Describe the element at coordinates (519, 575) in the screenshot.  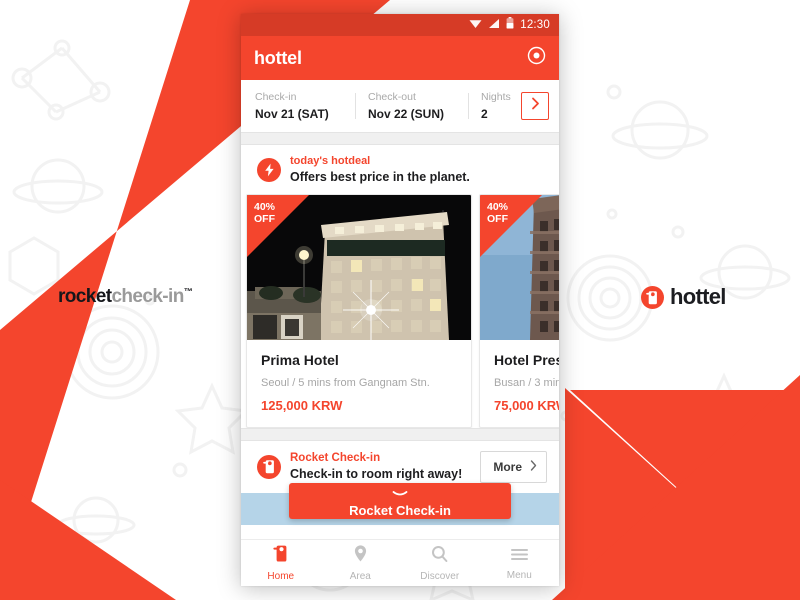
I see `nav-label-menu: Menu` at that location.